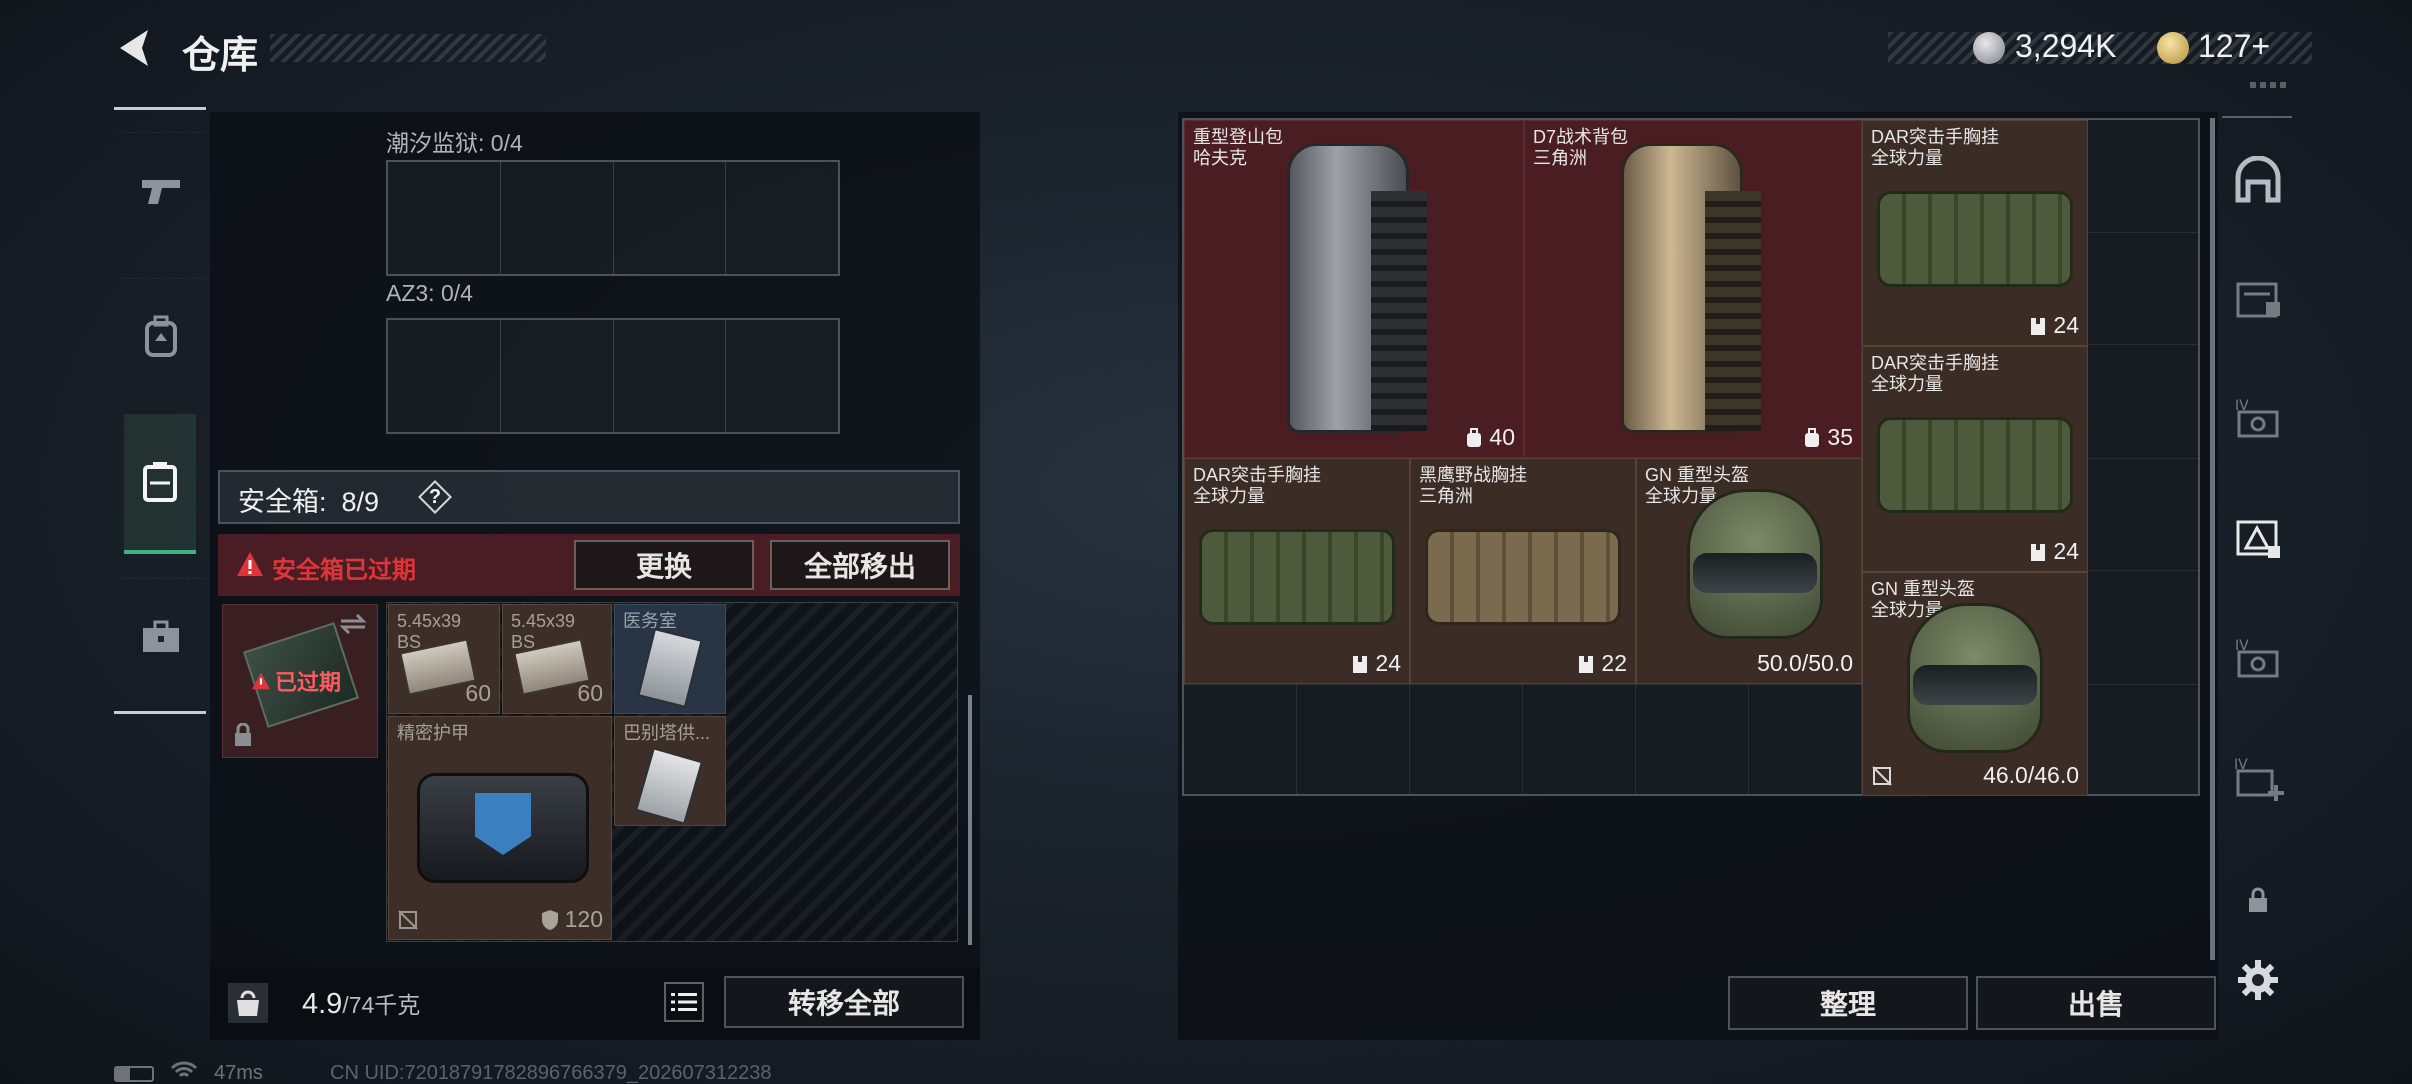 This screenshot has height=1084, width=2412. I want to click on storage-tab-3-active, so click(2258, 538).